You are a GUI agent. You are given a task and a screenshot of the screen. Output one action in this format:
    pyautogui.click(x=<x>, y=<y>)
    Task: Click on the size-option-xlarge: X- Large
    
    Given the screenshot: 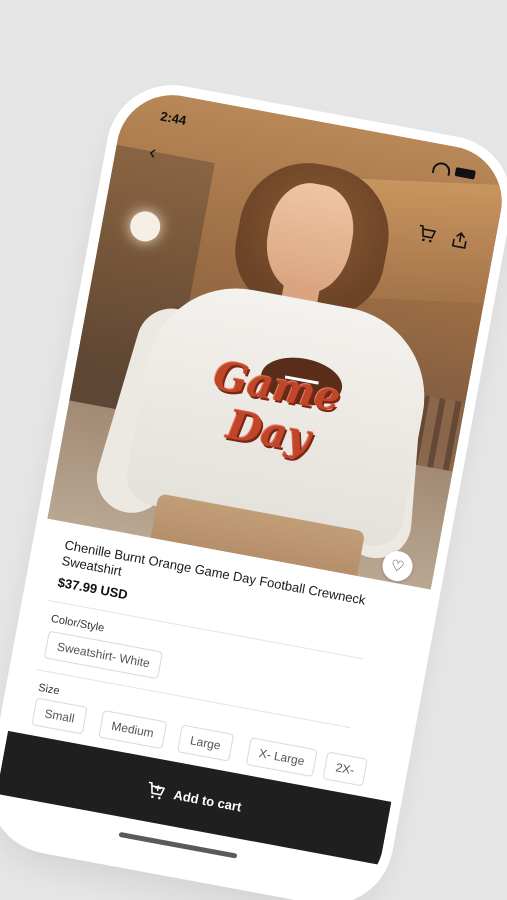 What is the action you would take?
    pyautogui.click(x=281, y=757)
    